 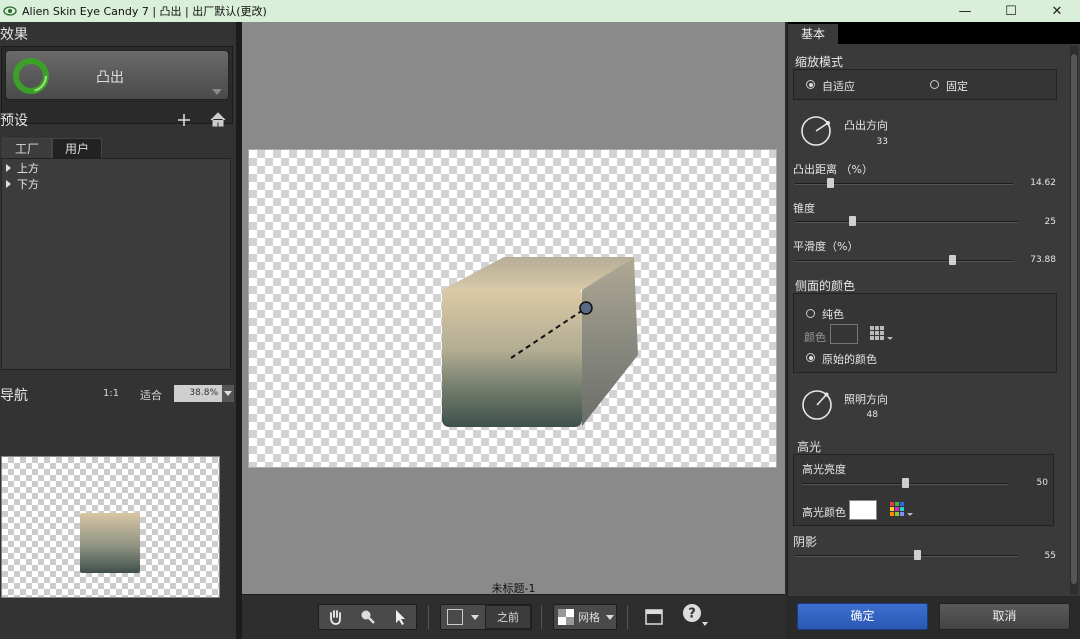 What do you see at coordinates (810, 84) in the screenshot?
I see `radio-adaptive` at bounding box center [810, 84].